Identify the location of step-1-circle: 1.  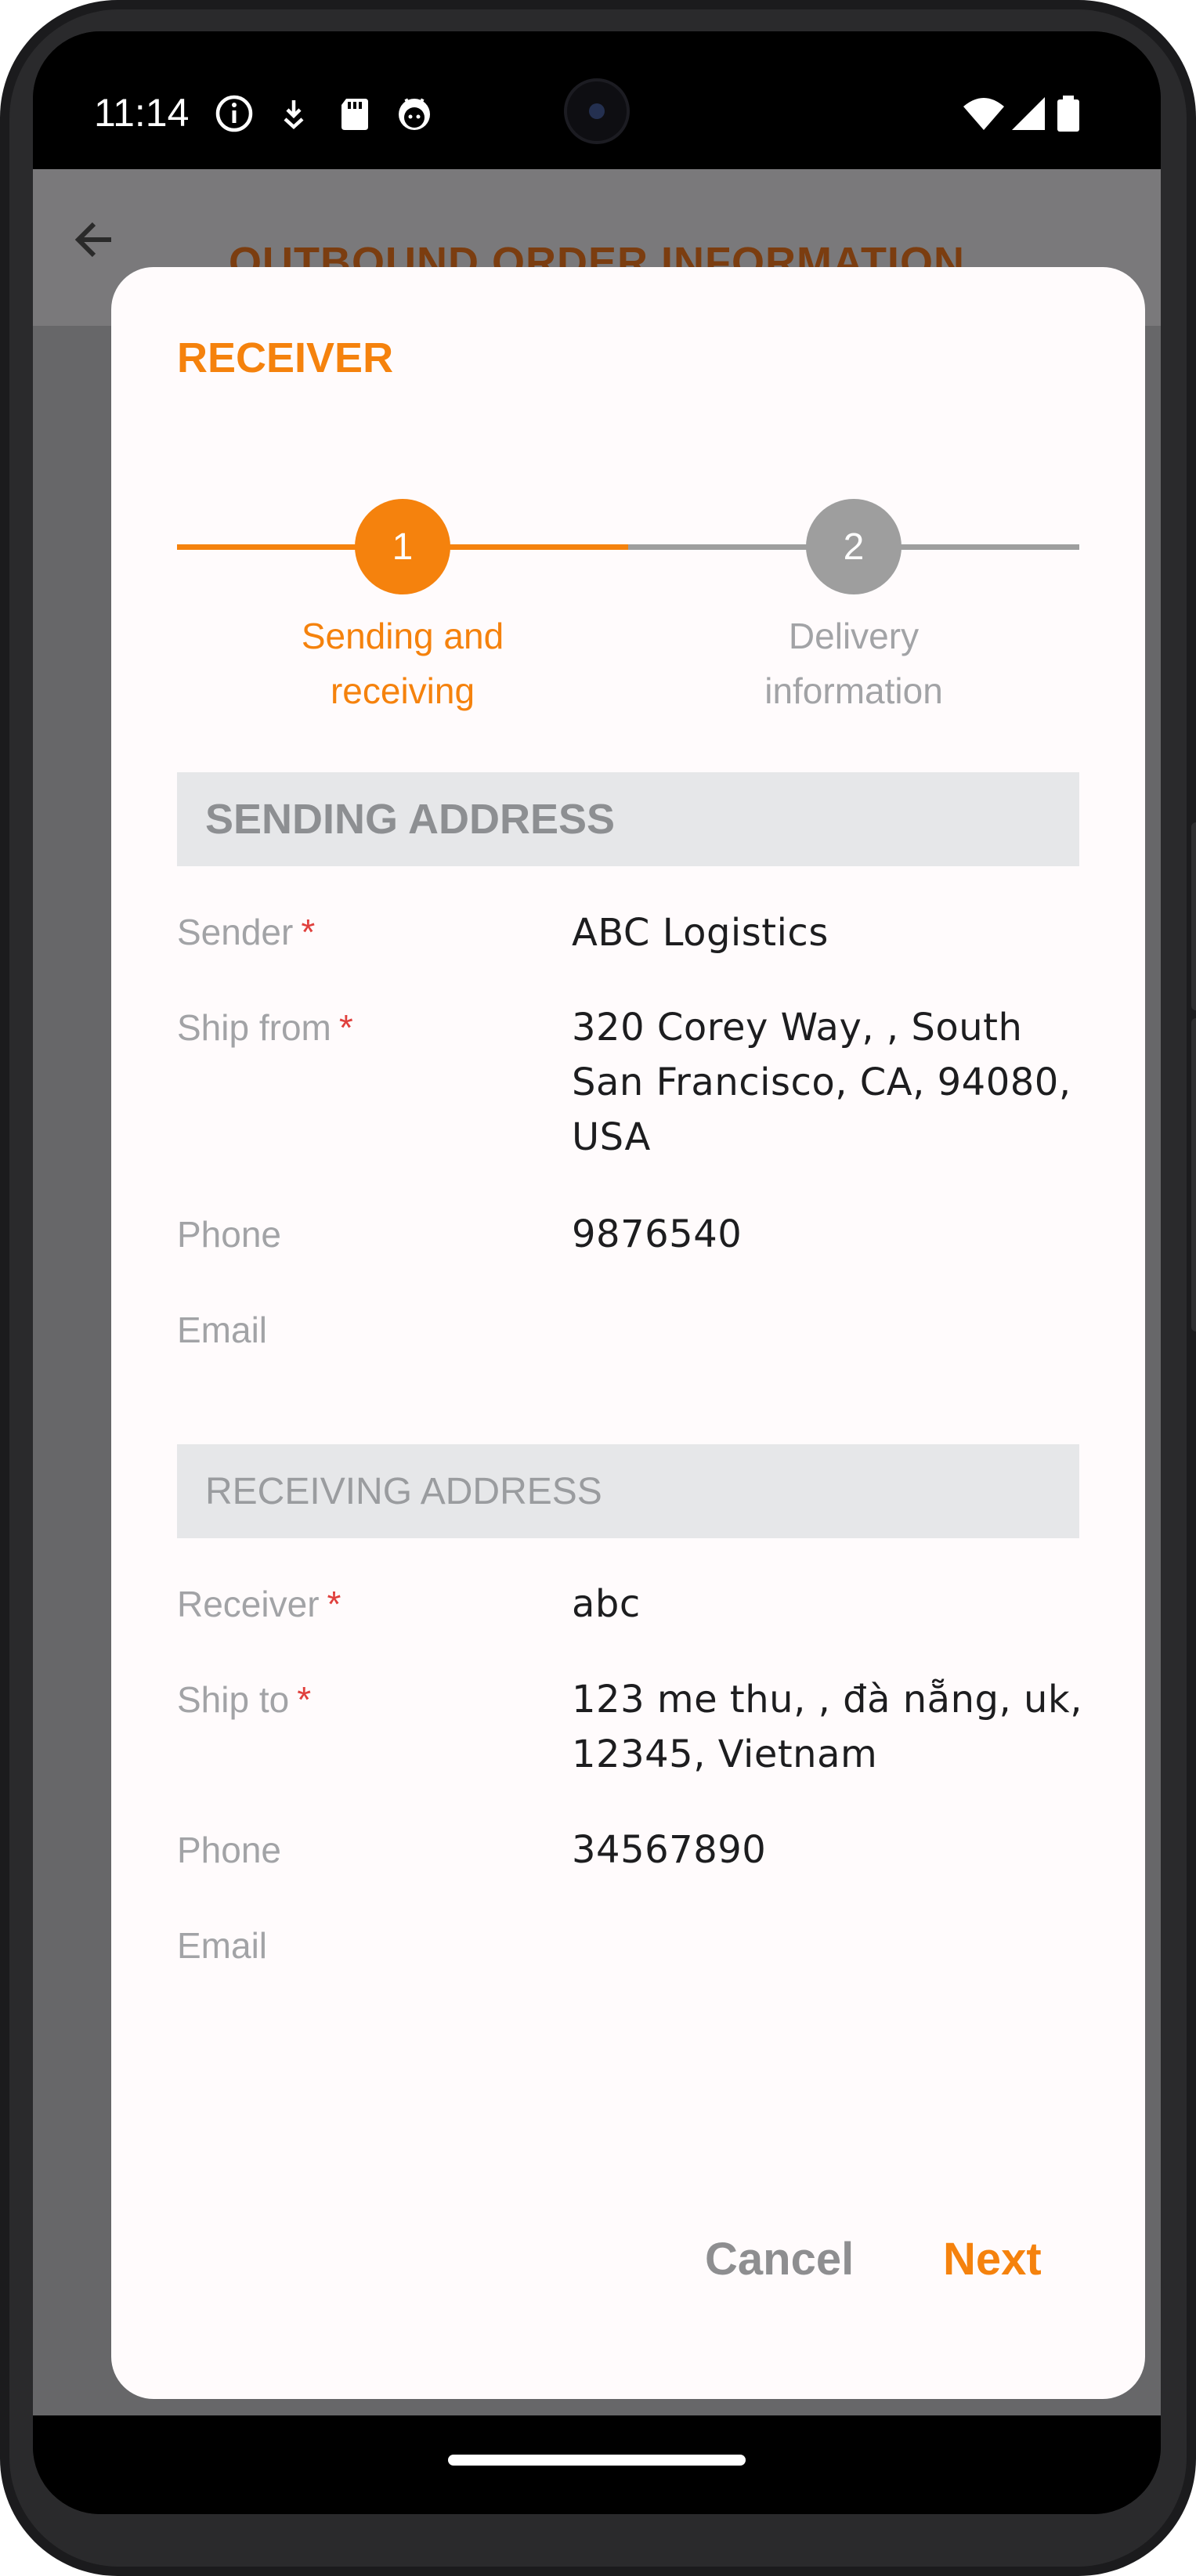
(402, 546).